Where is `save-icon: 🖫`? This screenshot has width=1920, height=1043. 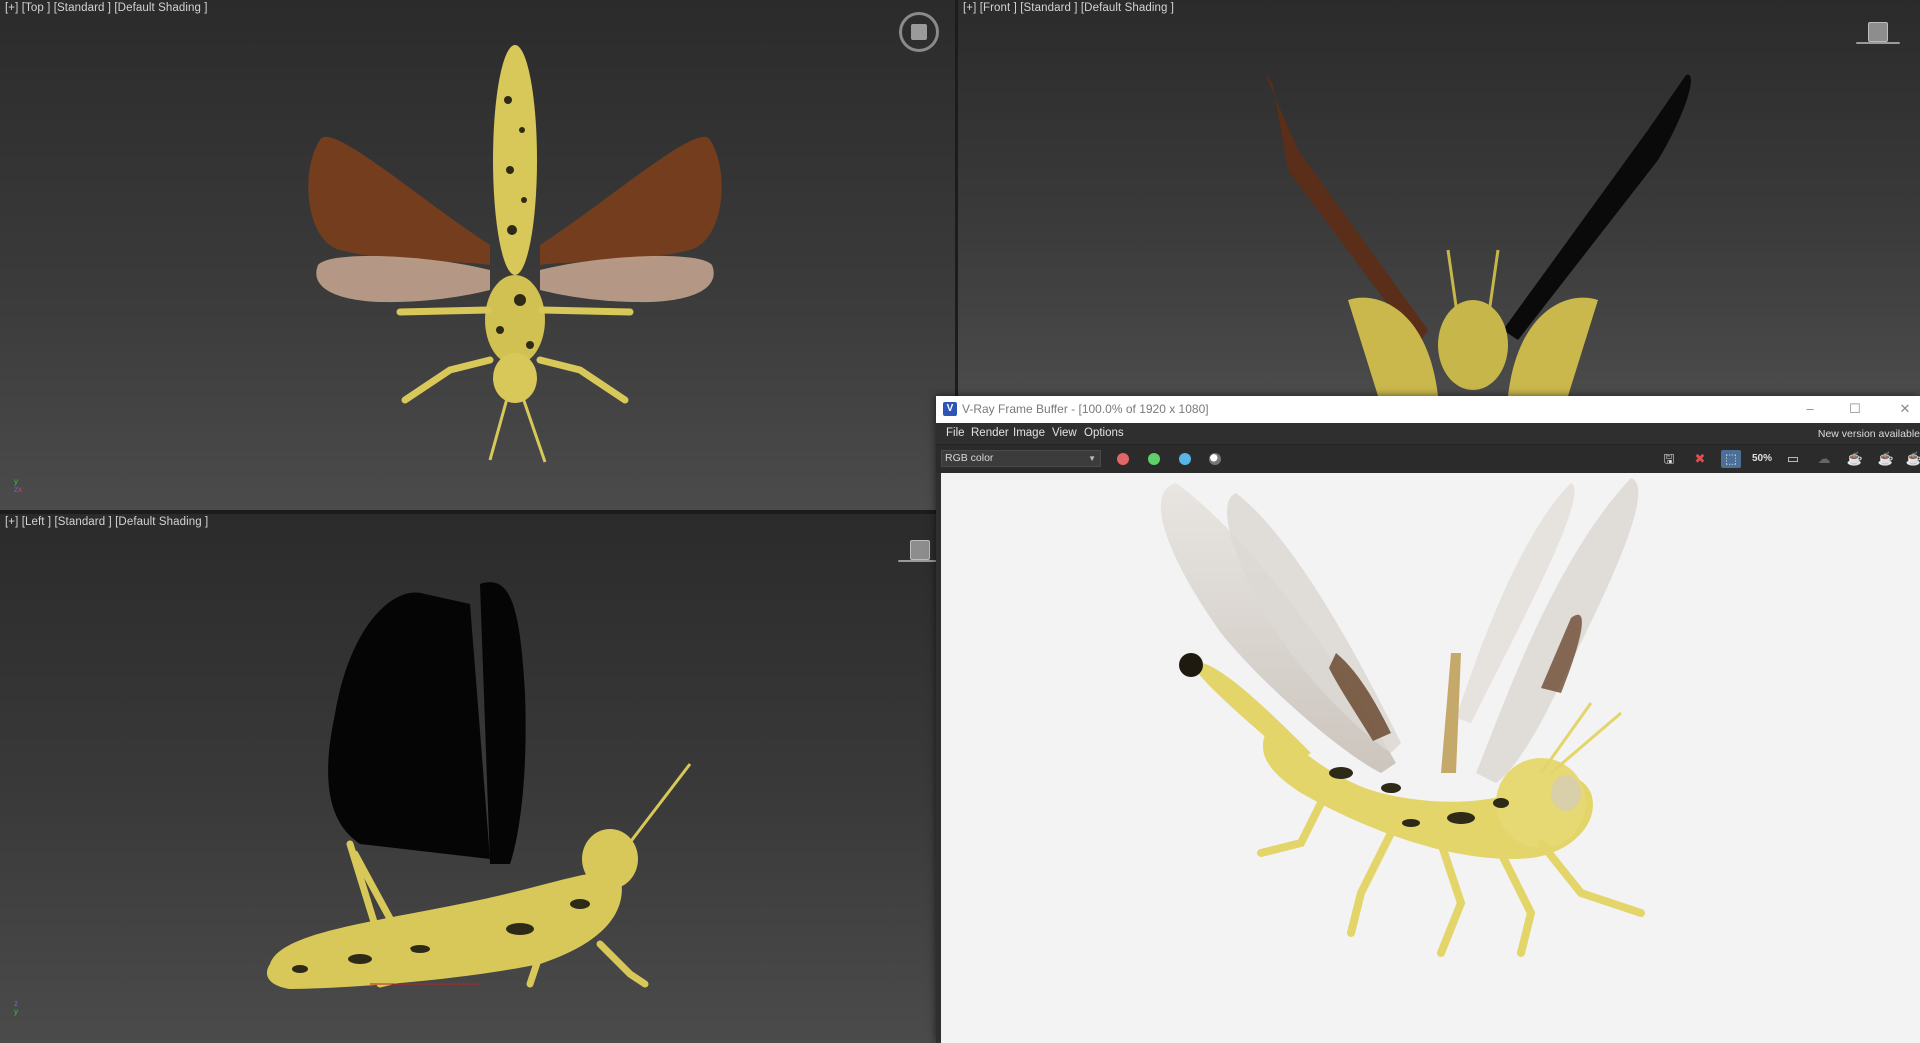
save-icon: 🖫 is located at coordinates (1669, 459).